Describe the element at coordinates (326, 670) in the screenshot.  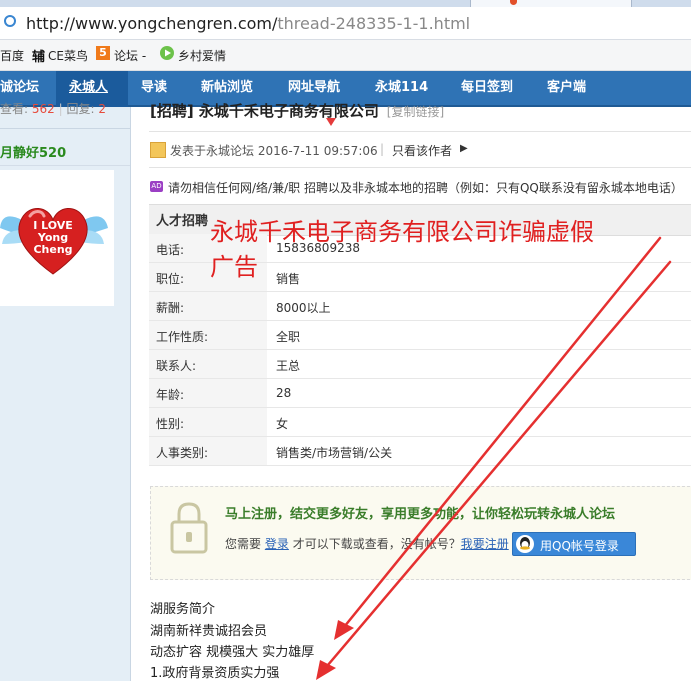
I see `arrow-head-2-icon` at that location.